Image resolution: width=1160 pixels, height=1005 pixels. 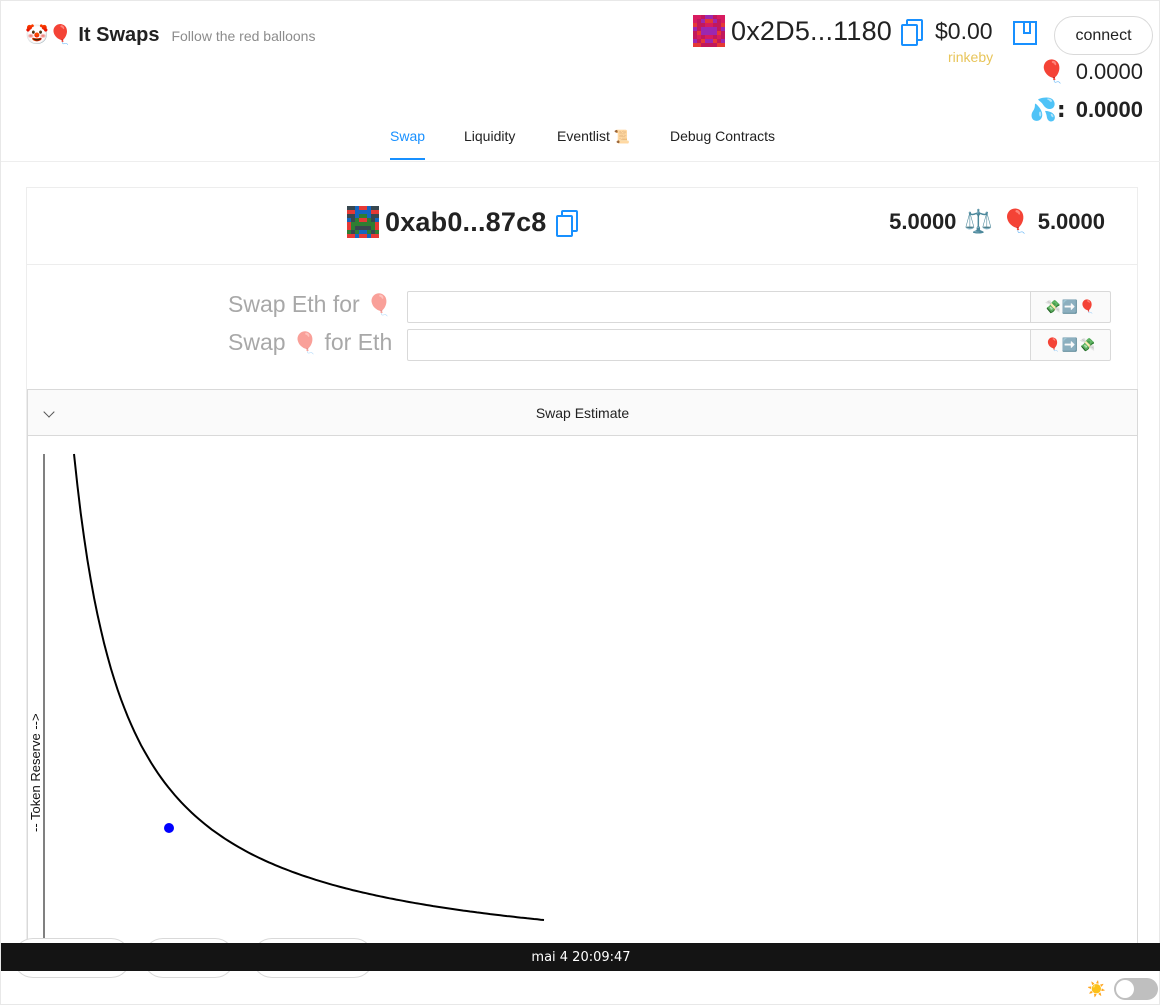 I want to click on swap-token-for-eth-label: Swap 🎈 for Eth, so click(x=310, y=342).